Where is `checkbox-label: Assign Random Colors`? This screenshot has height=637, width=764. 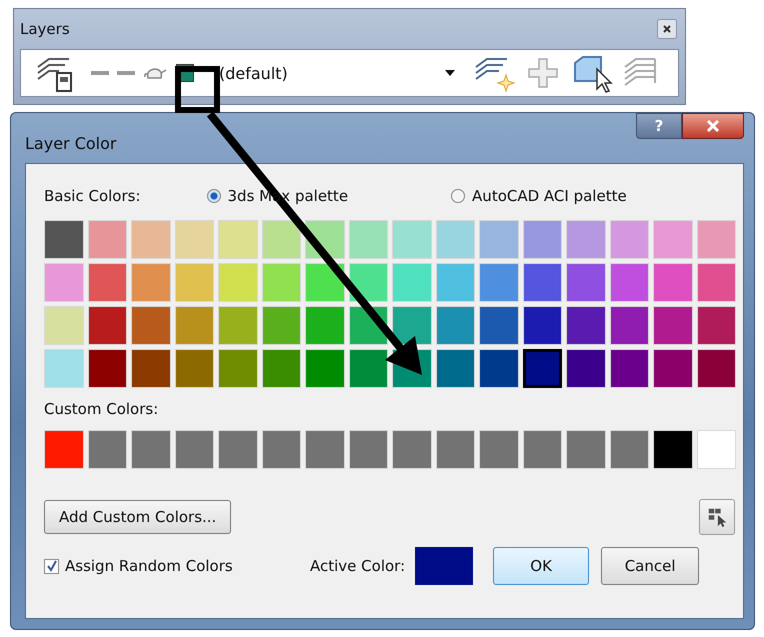
checkbox-label: Assign Random Colors is located at coordinates (149, 566).